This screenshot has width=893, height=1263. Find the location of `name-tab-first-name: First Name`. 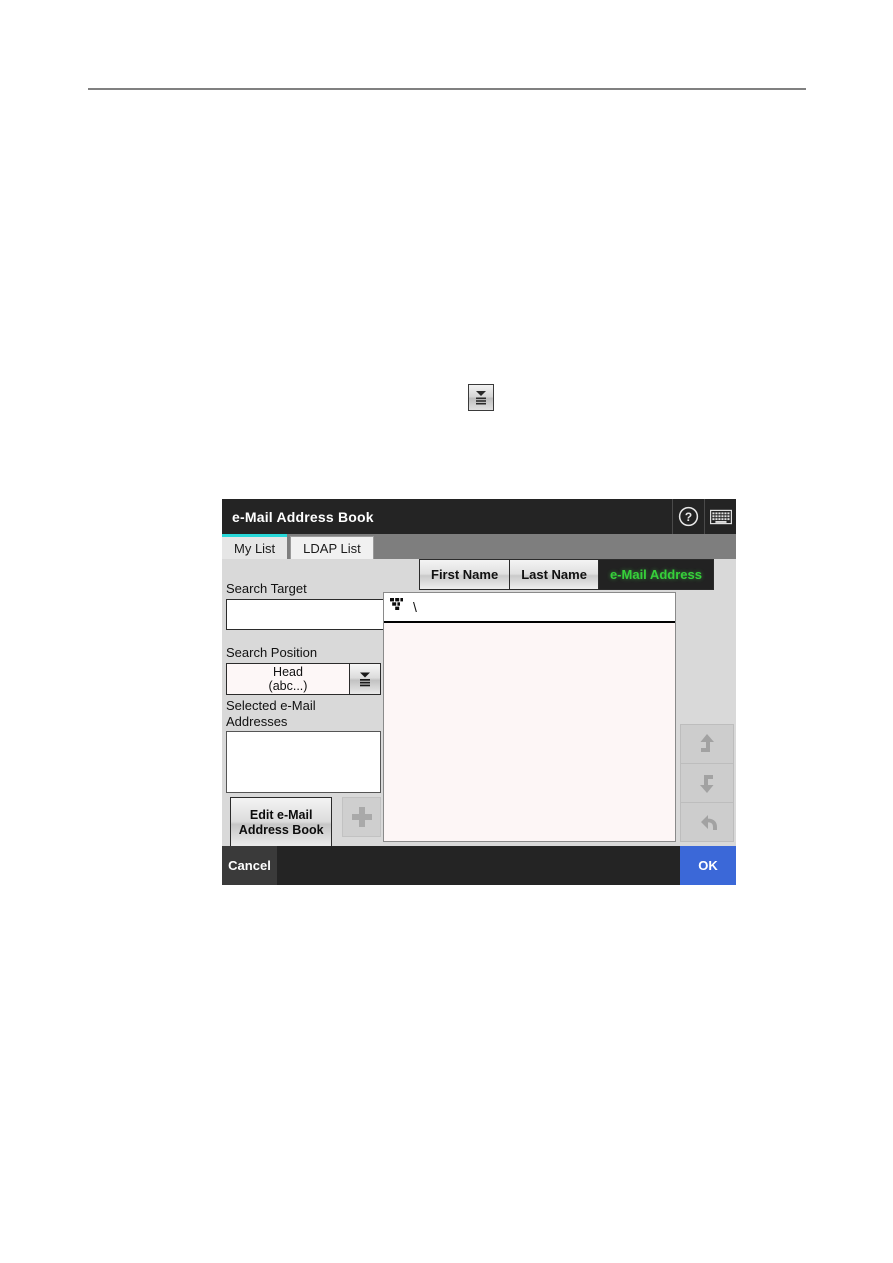

name-tab-first-name: First Name is located at coordinates (465, 574).